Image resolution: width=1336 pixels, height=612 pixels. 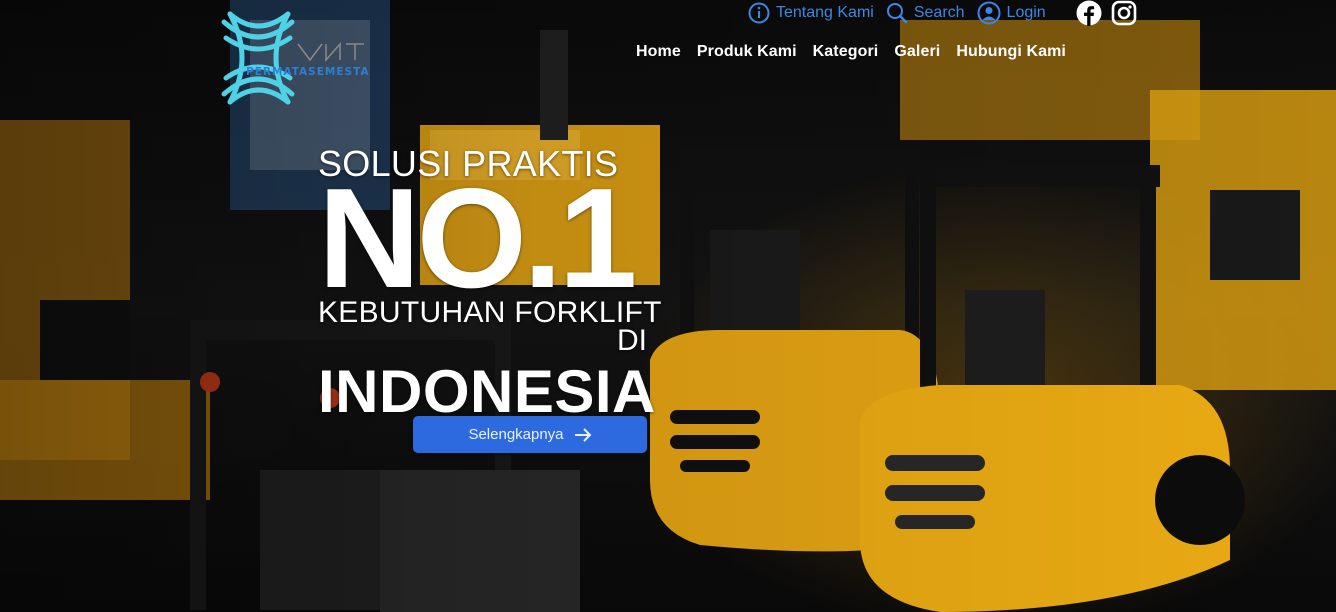 What do you see at coordinates (917, 52) in the screenshot?
I see `nav-item-gallery: Galeri` at bounding box center [917, 52].